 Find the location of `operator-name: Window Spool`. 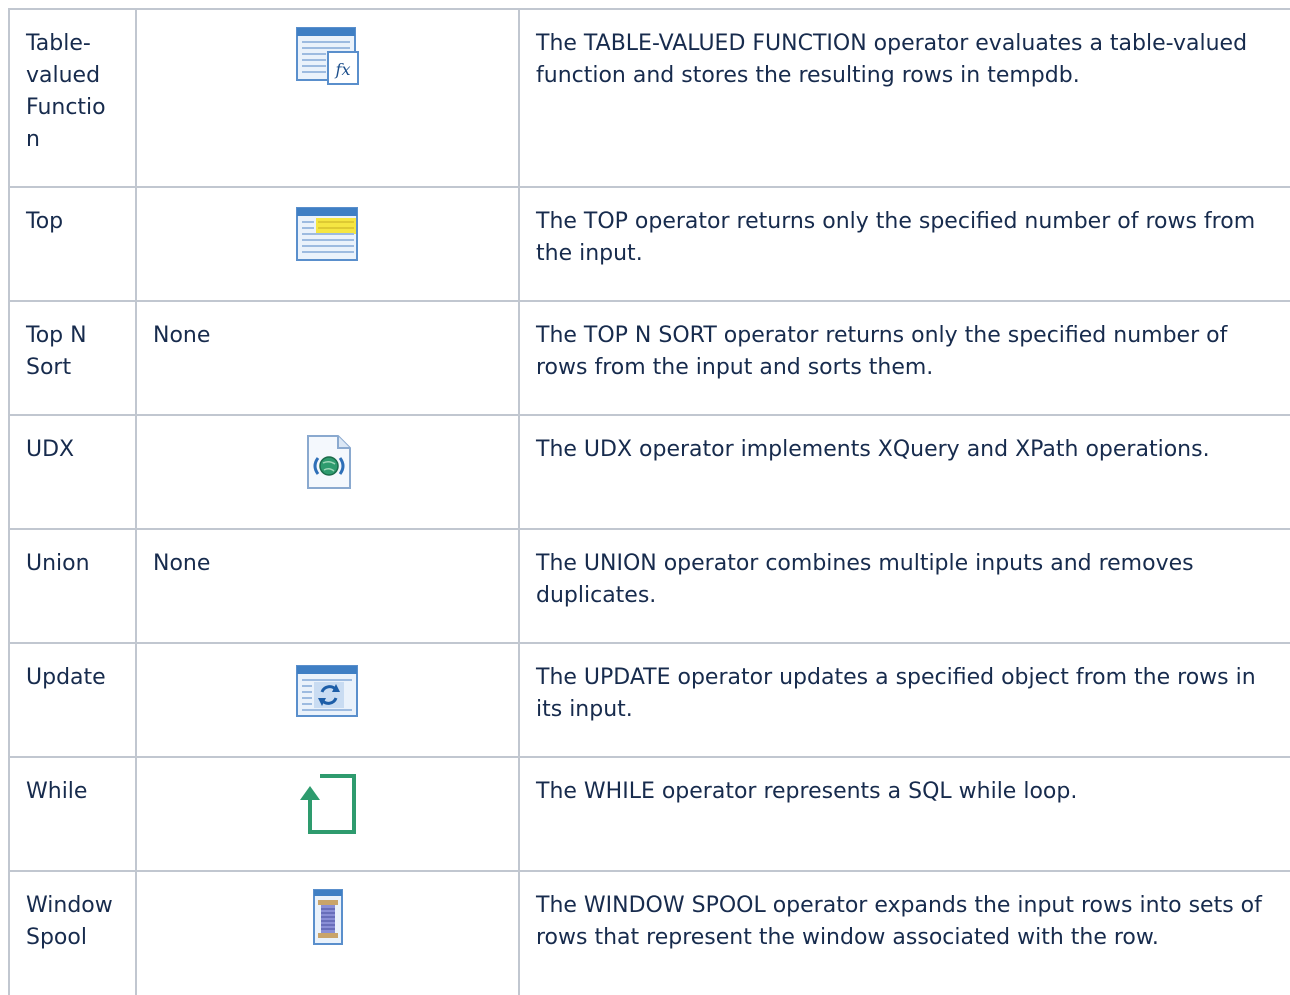

operator-name: Window Spool is located at coordinates (72, 932).